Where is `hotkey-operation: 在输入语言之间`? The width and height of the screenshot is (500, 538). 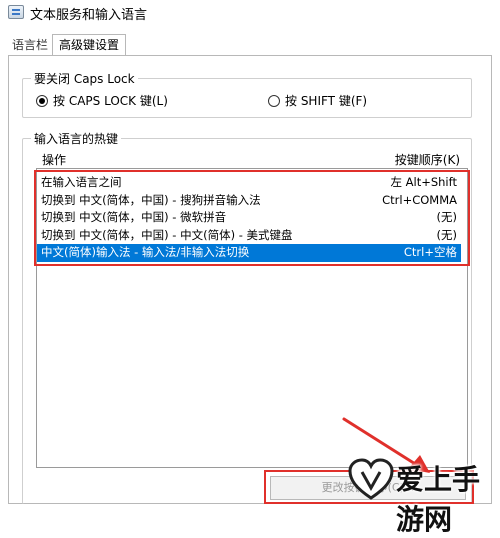 hotkey-operation: 在输入语言之间 is located at coordinates (81, 182).